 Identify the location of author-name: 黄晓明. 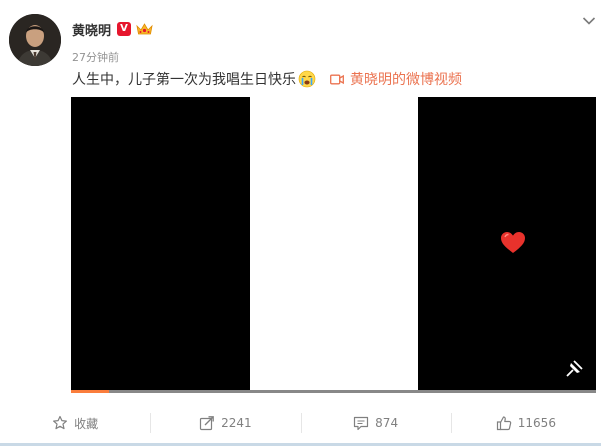
(91, 29).